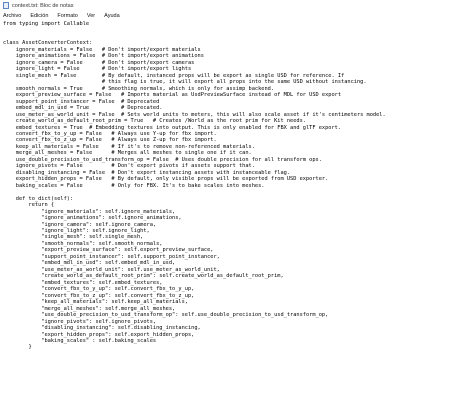 This screenshot has height=404, width=474. What do you see at coordinates (67, 16) in the screenshot?
I see `menu-formato: Formato` at bounding box center [67, 16].